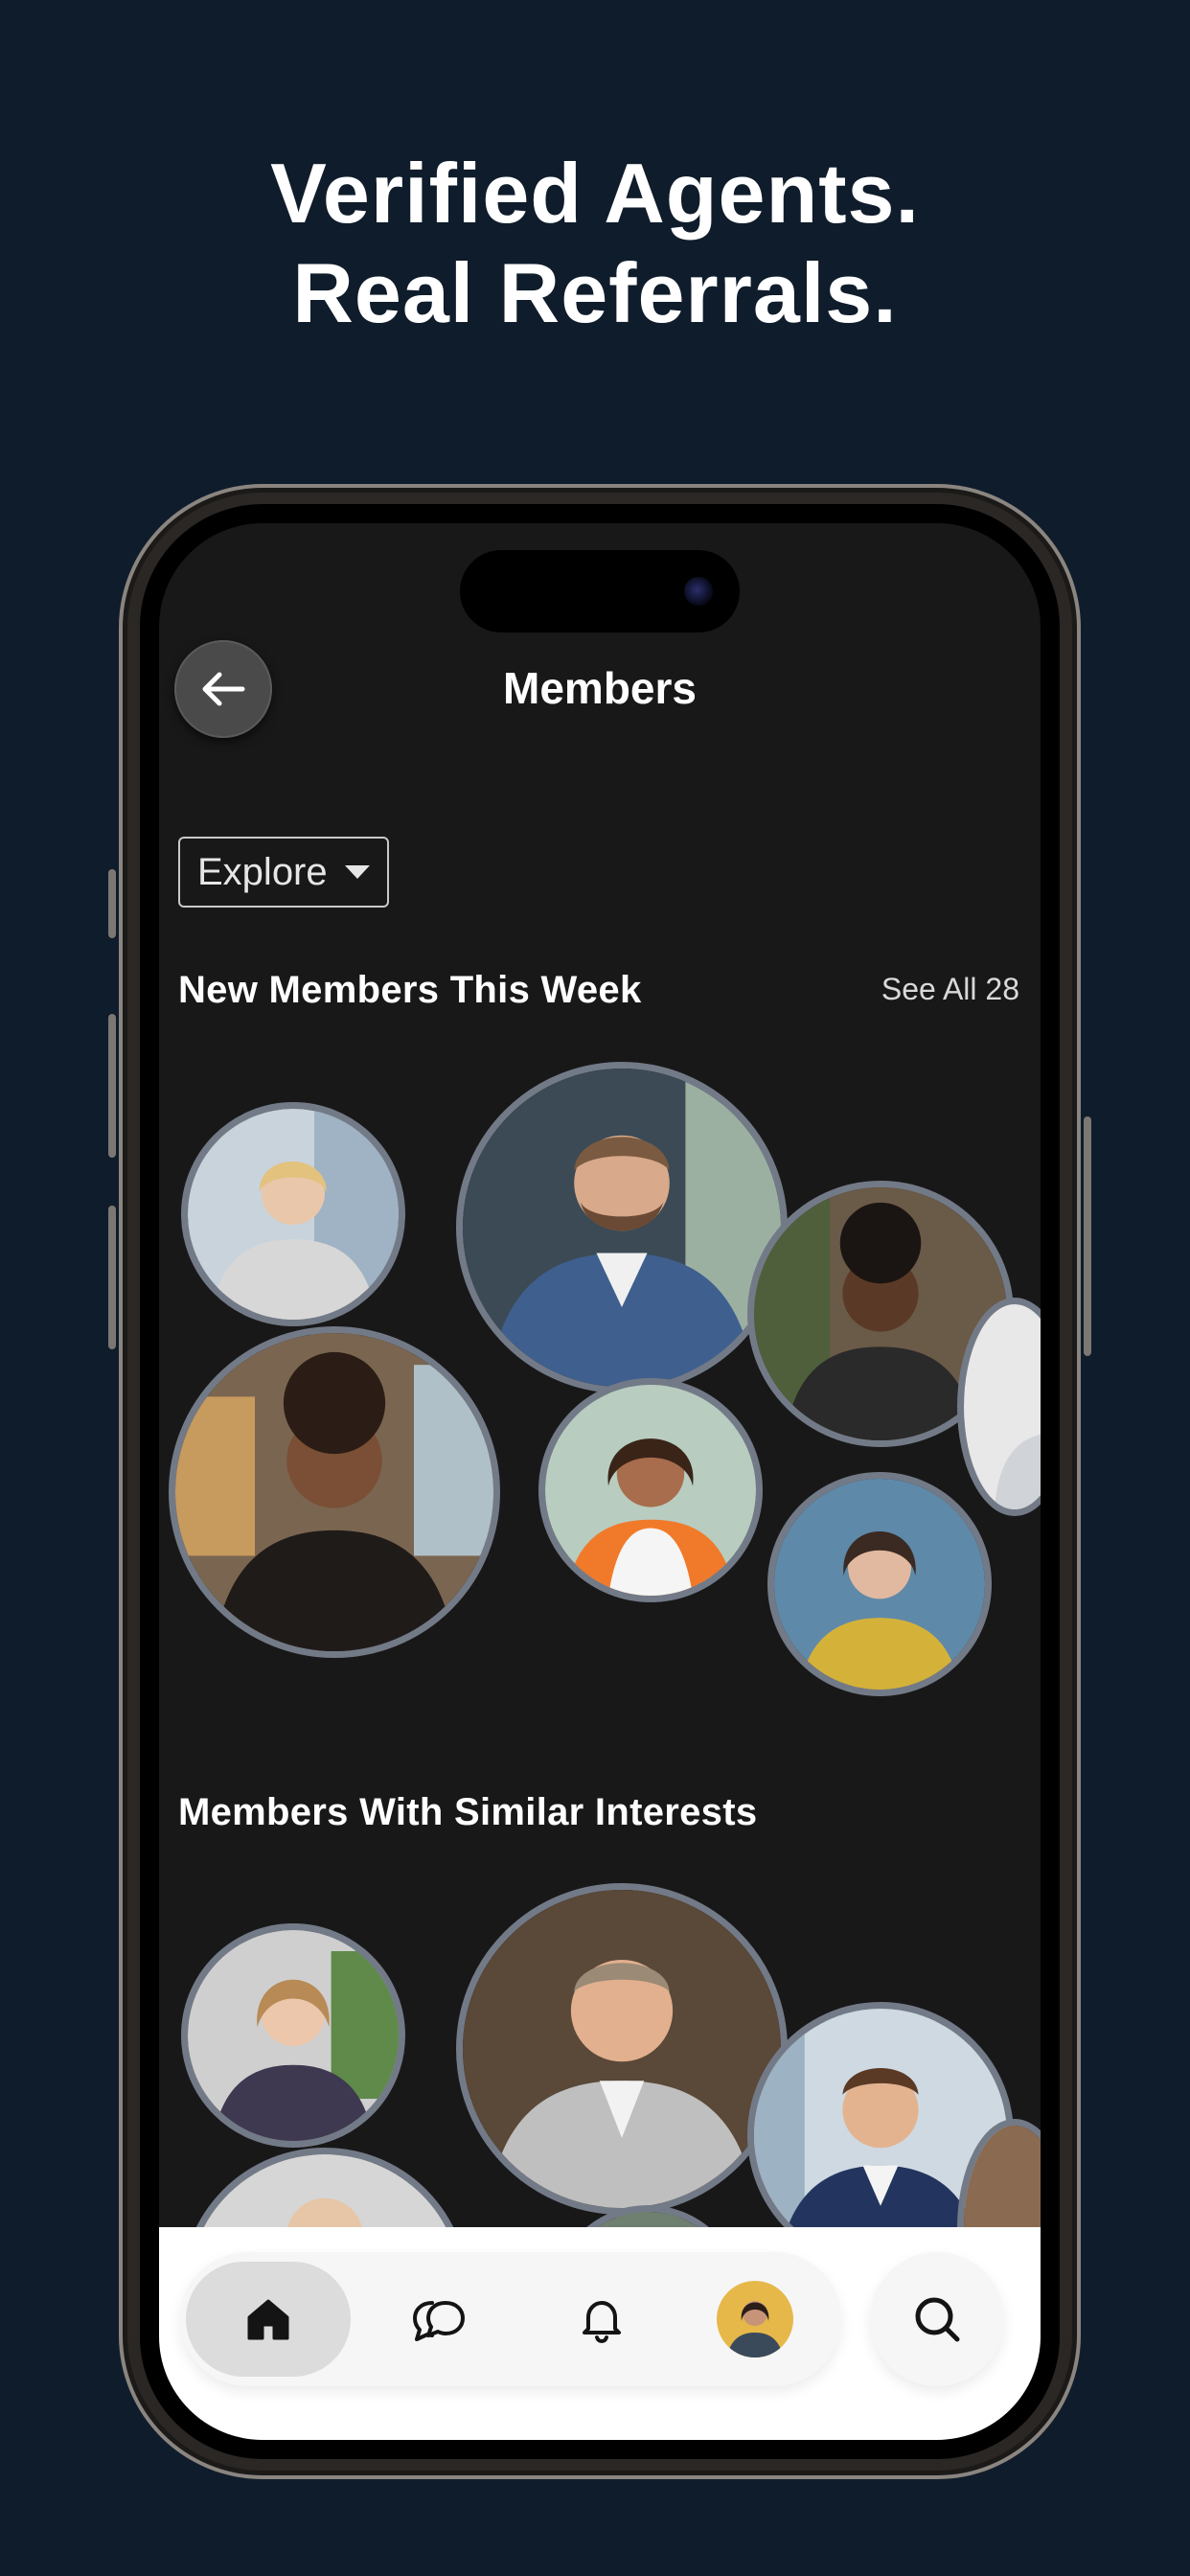  I want to click on tab-home, so click(269, 2319).